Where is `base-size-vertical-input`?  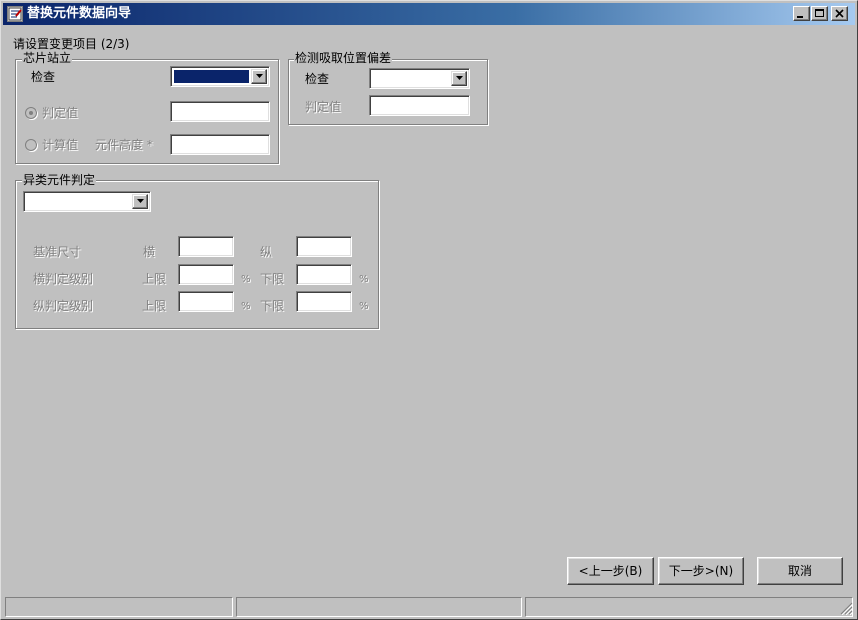
base-size-vertical-input is located at coordinates (324, 246).